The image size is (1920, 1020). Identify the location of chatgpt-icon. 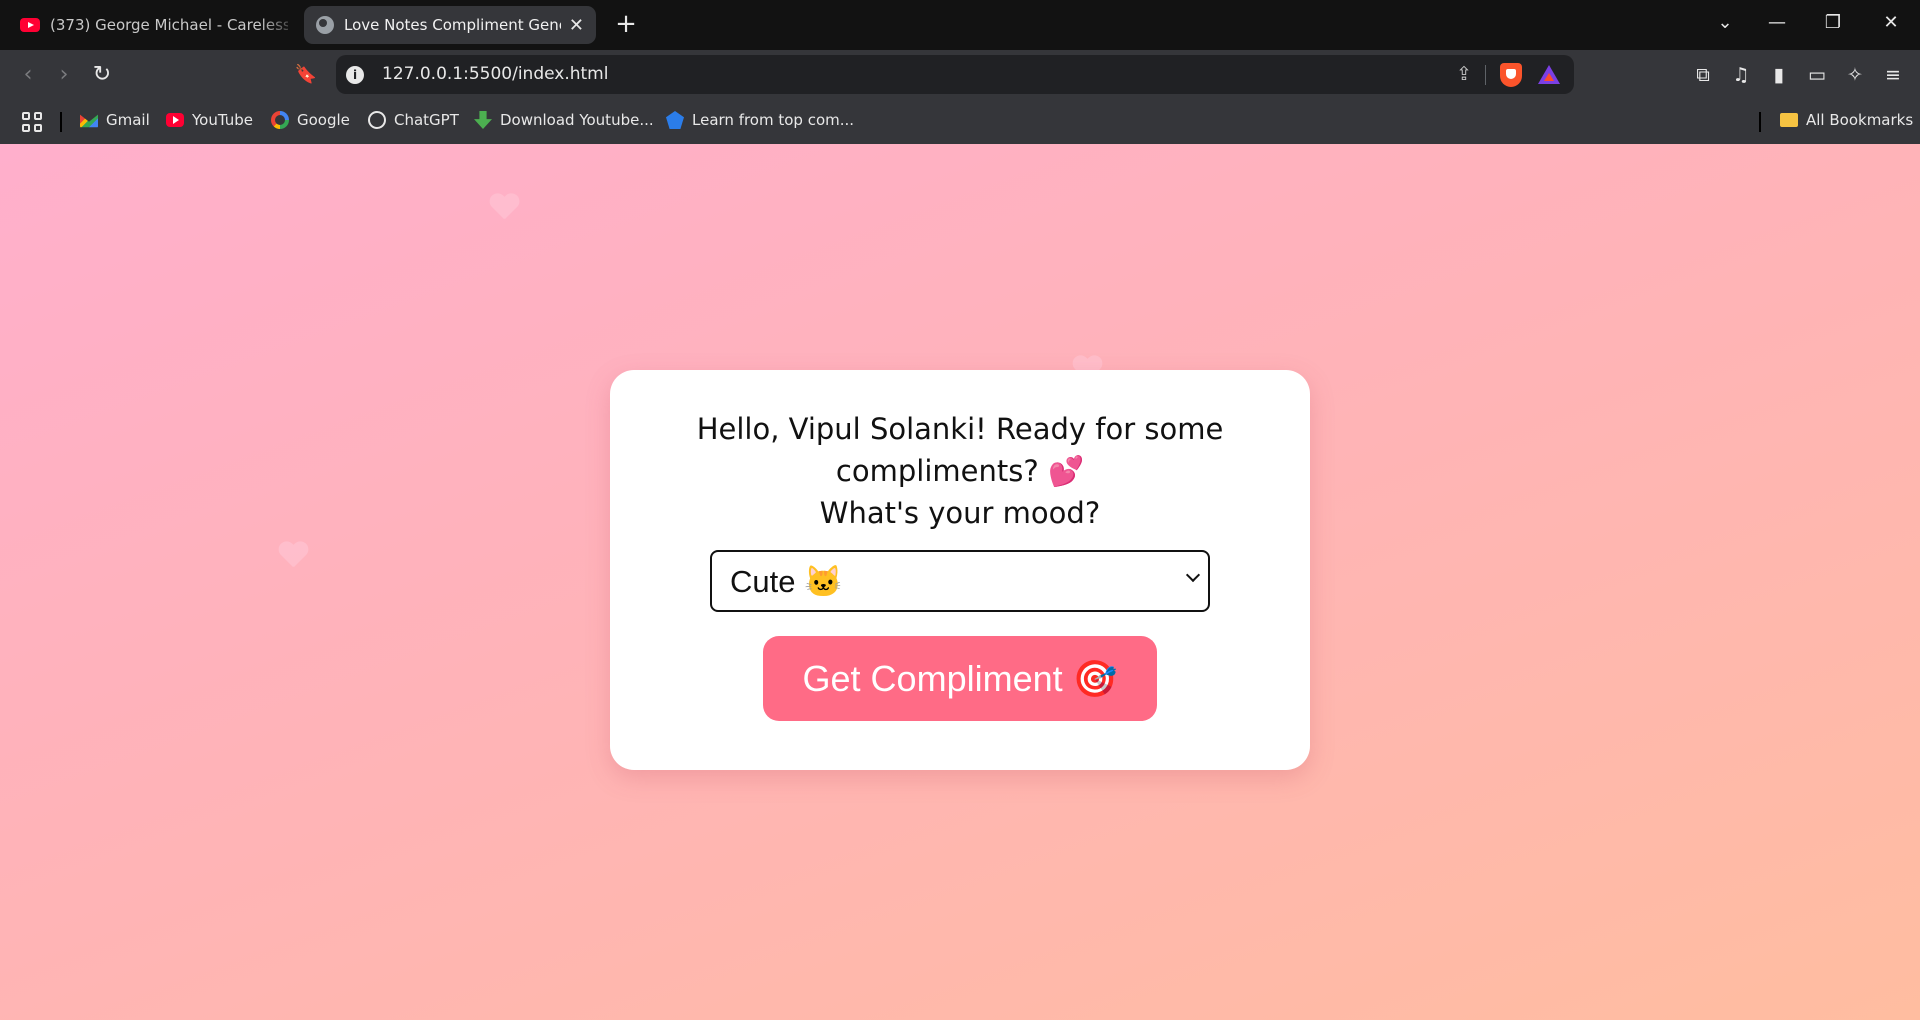
(377, 120).